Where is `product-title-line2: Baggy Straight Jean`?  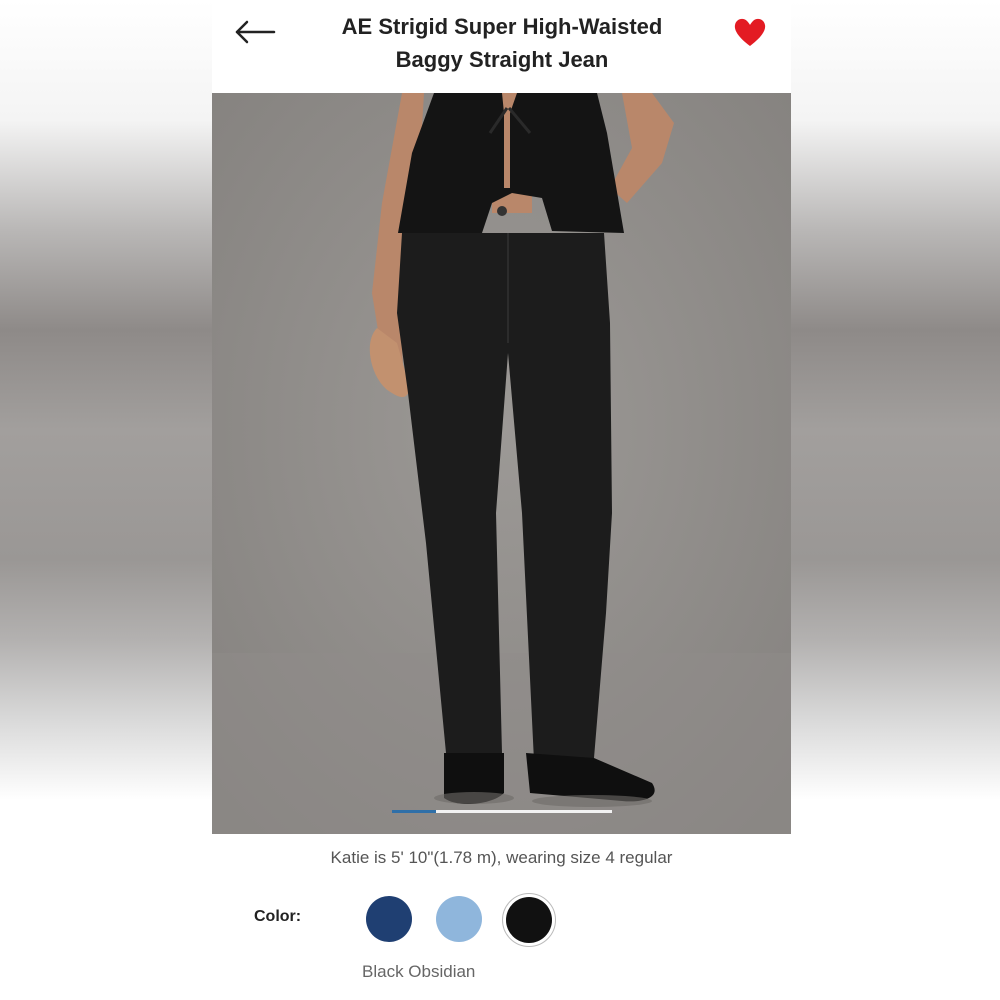 product-title-line2: Baggy Straight Jean is located at coordinates (502, 59).